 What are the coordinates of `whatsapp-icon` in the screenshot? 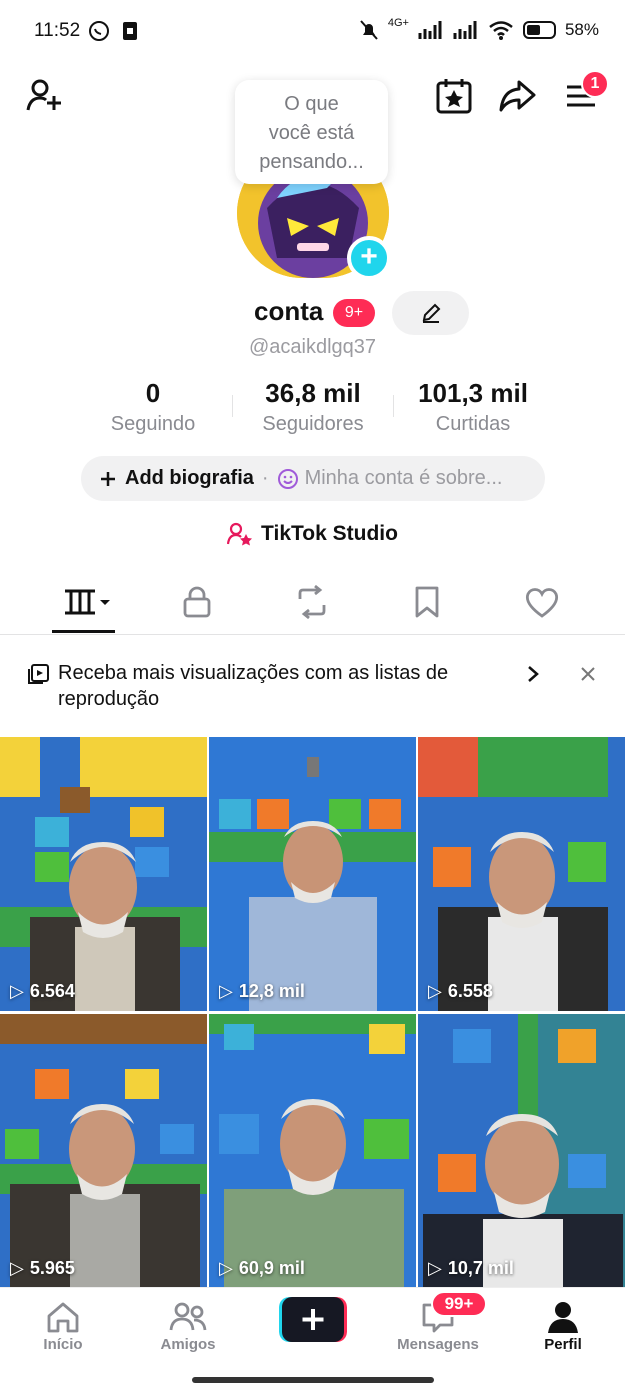 It's located at (99, 31).